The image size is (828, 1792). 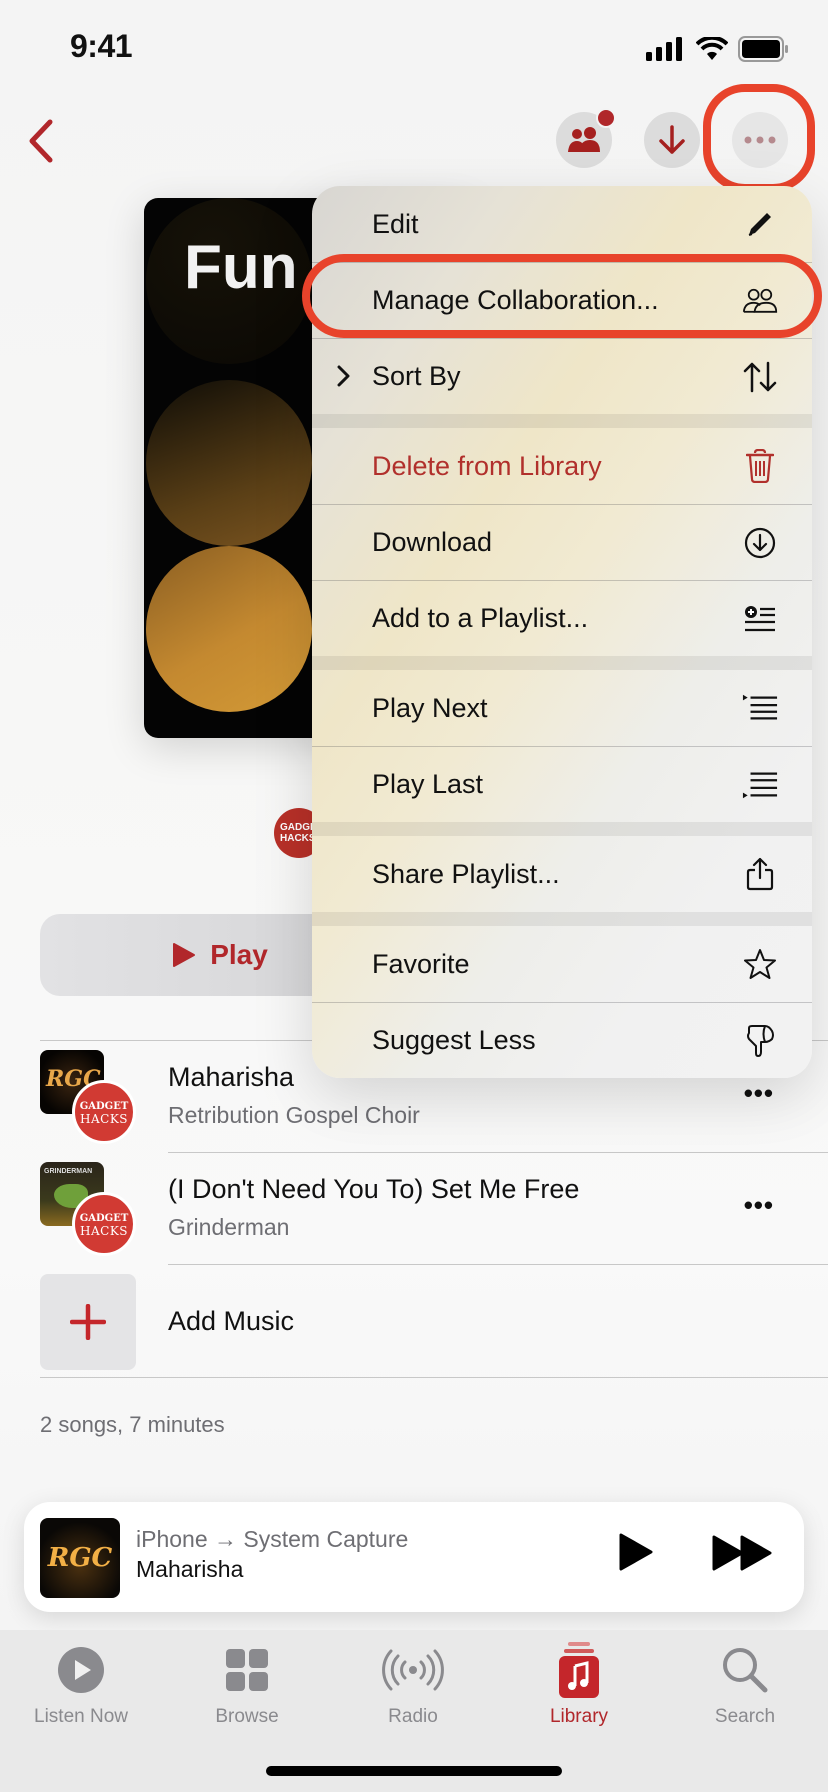 I want to click on chevron-right-icon, so click(x=343, y=376).